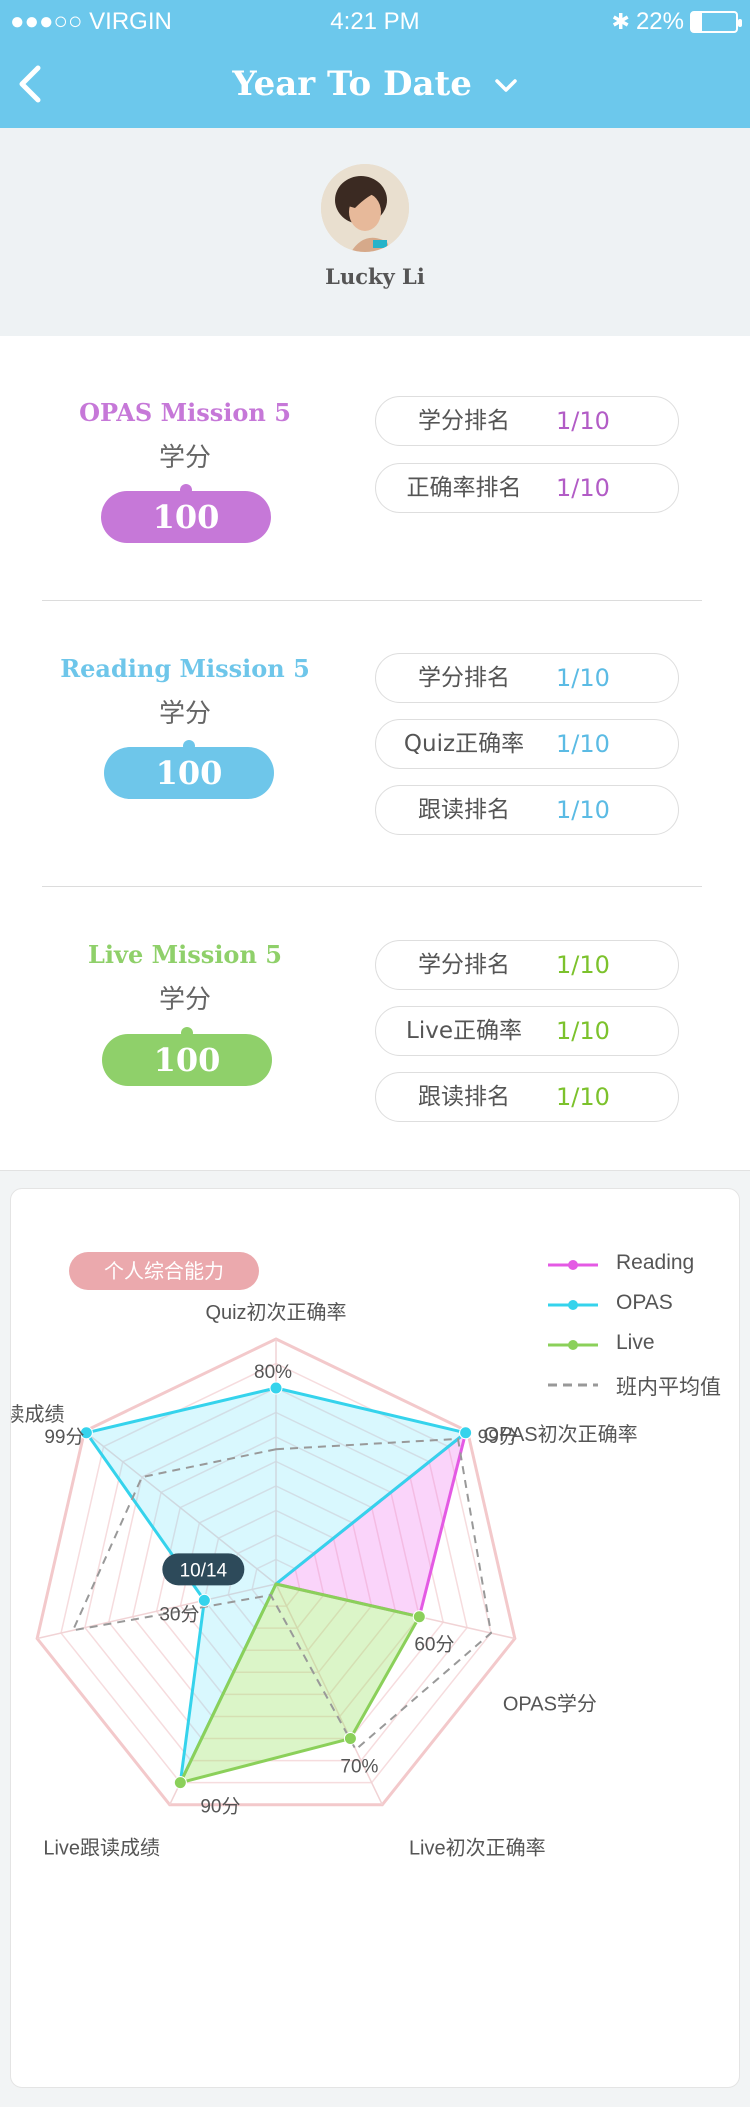  Describe the element at coordinates (550, 1704) in the screenshot. I see `axis-label: OPAS学分` at that location.